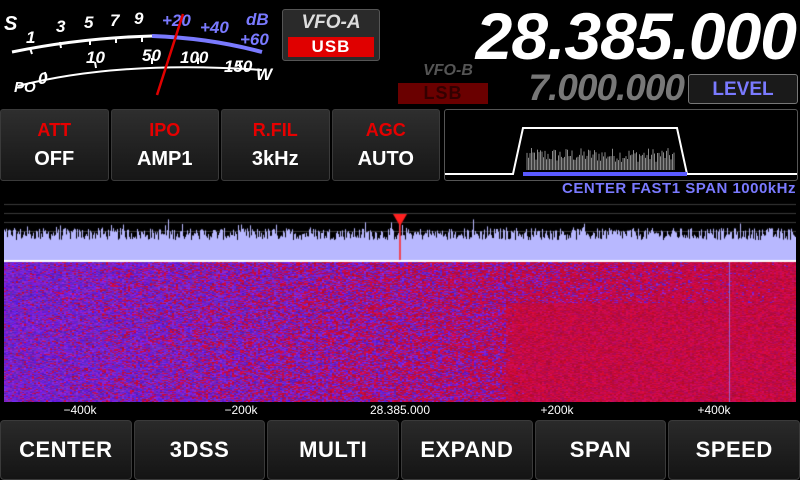  Describe the element at coordinates (600, 450) in the screenshot. I see `span-button: SPAN` at that location.